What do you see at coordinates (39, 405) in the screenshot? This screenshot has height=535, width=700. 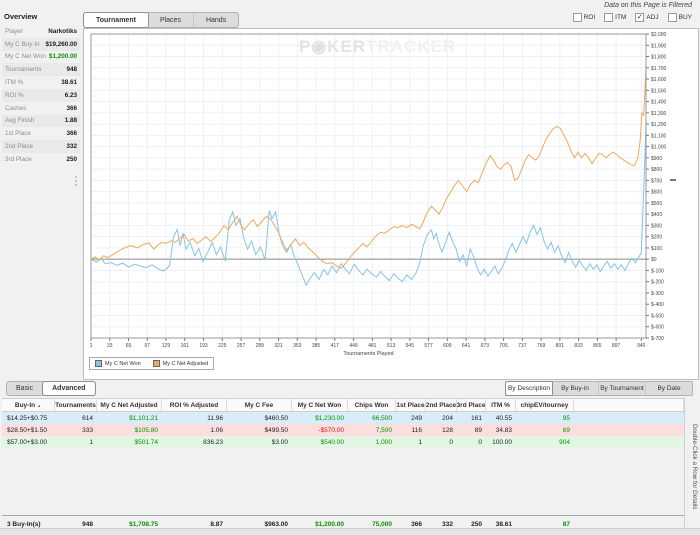 I see `sort-ascending-icon: ▲` at bounding box center [39, 405].